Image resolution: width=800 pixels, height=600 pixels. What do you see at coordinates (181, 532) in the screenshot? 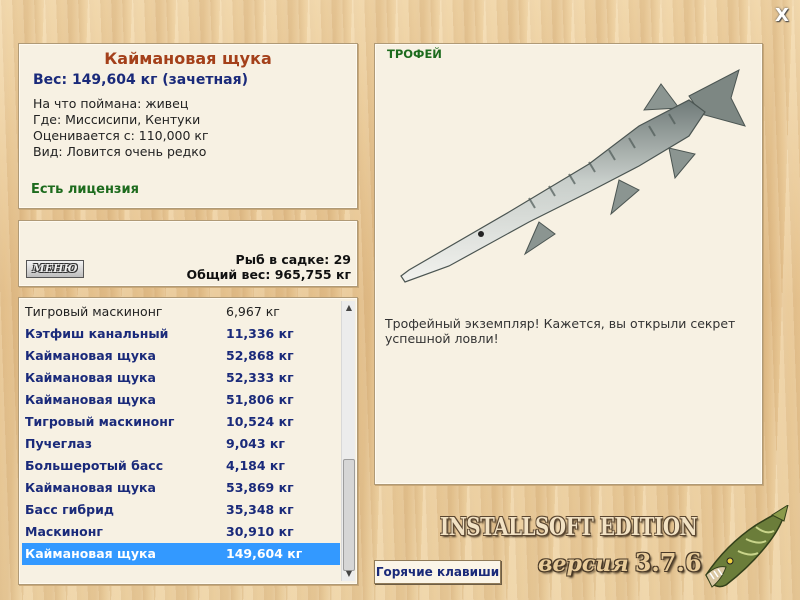
I see `catch-row: Маскинонг 30,910 кг` at bounding box center [181, 532].